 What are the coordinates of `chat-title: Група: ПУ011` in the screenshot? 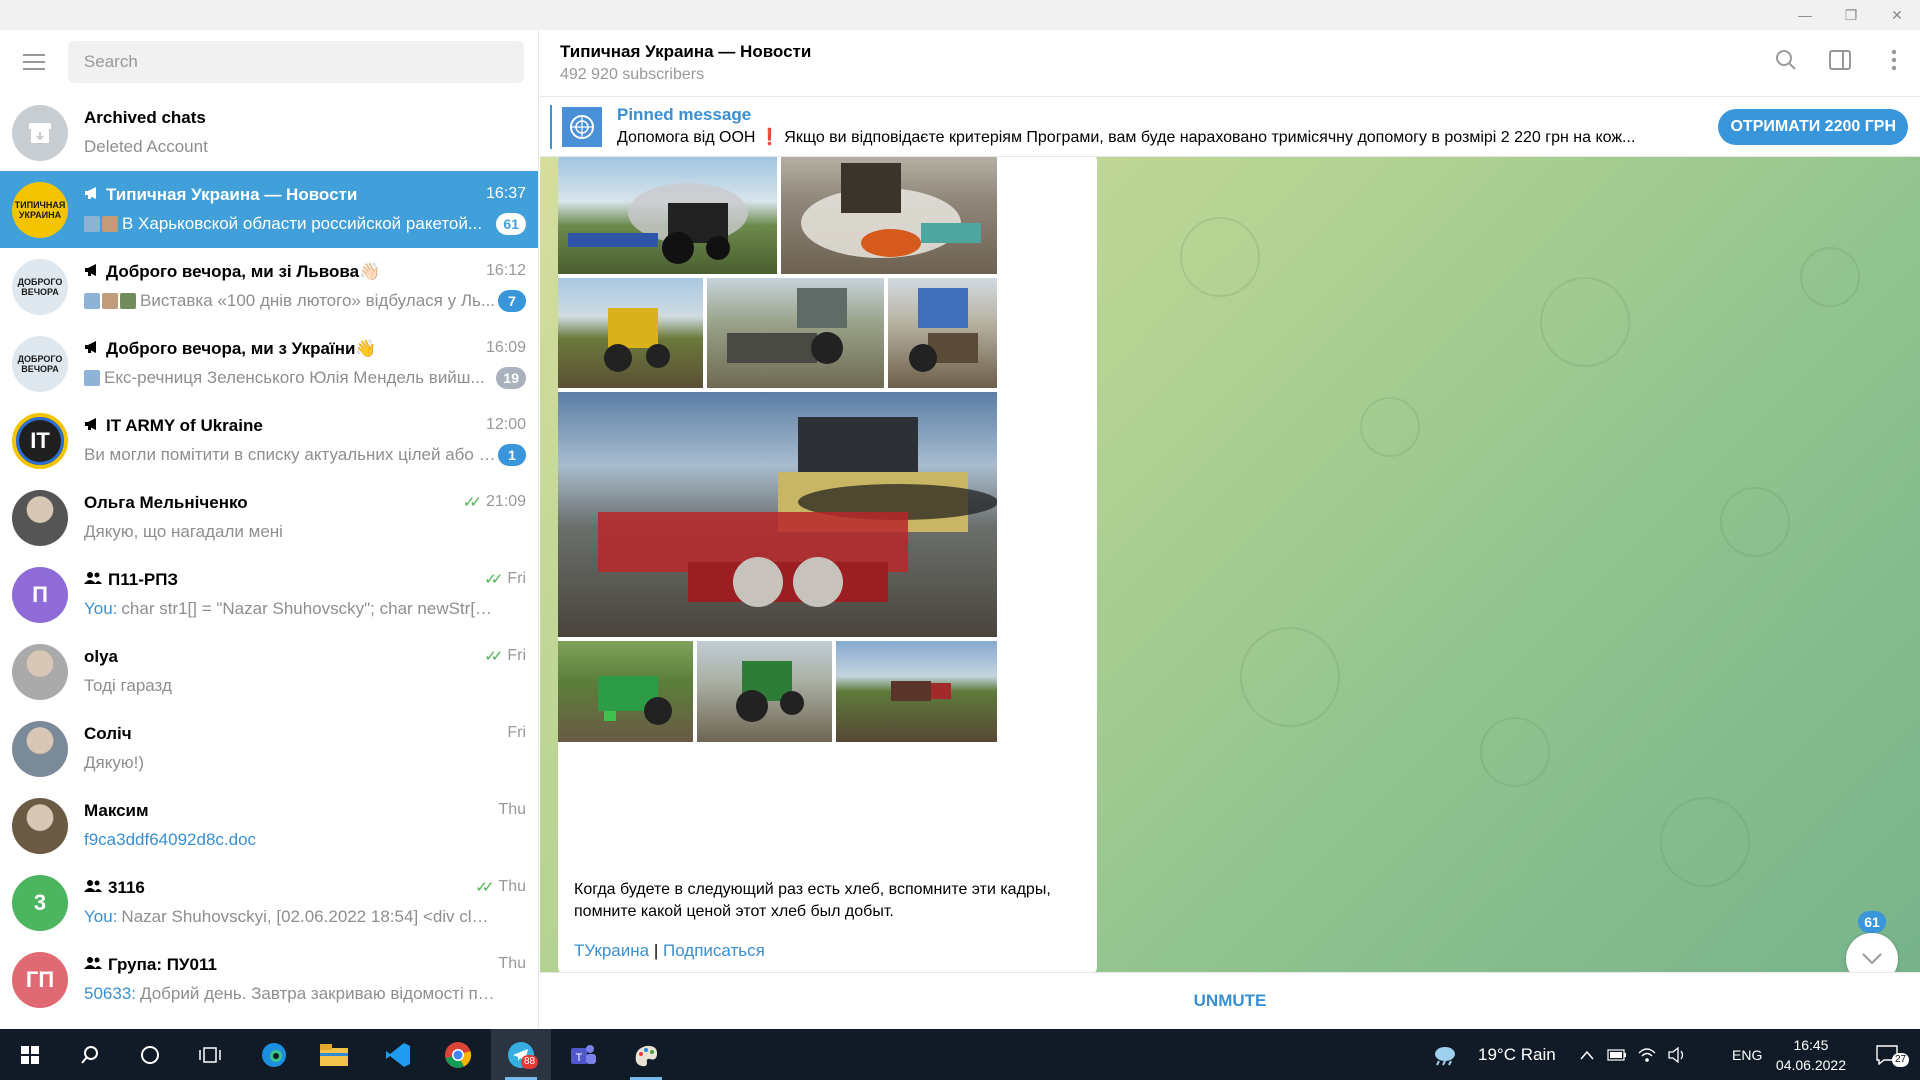 It's located at (150, 965).